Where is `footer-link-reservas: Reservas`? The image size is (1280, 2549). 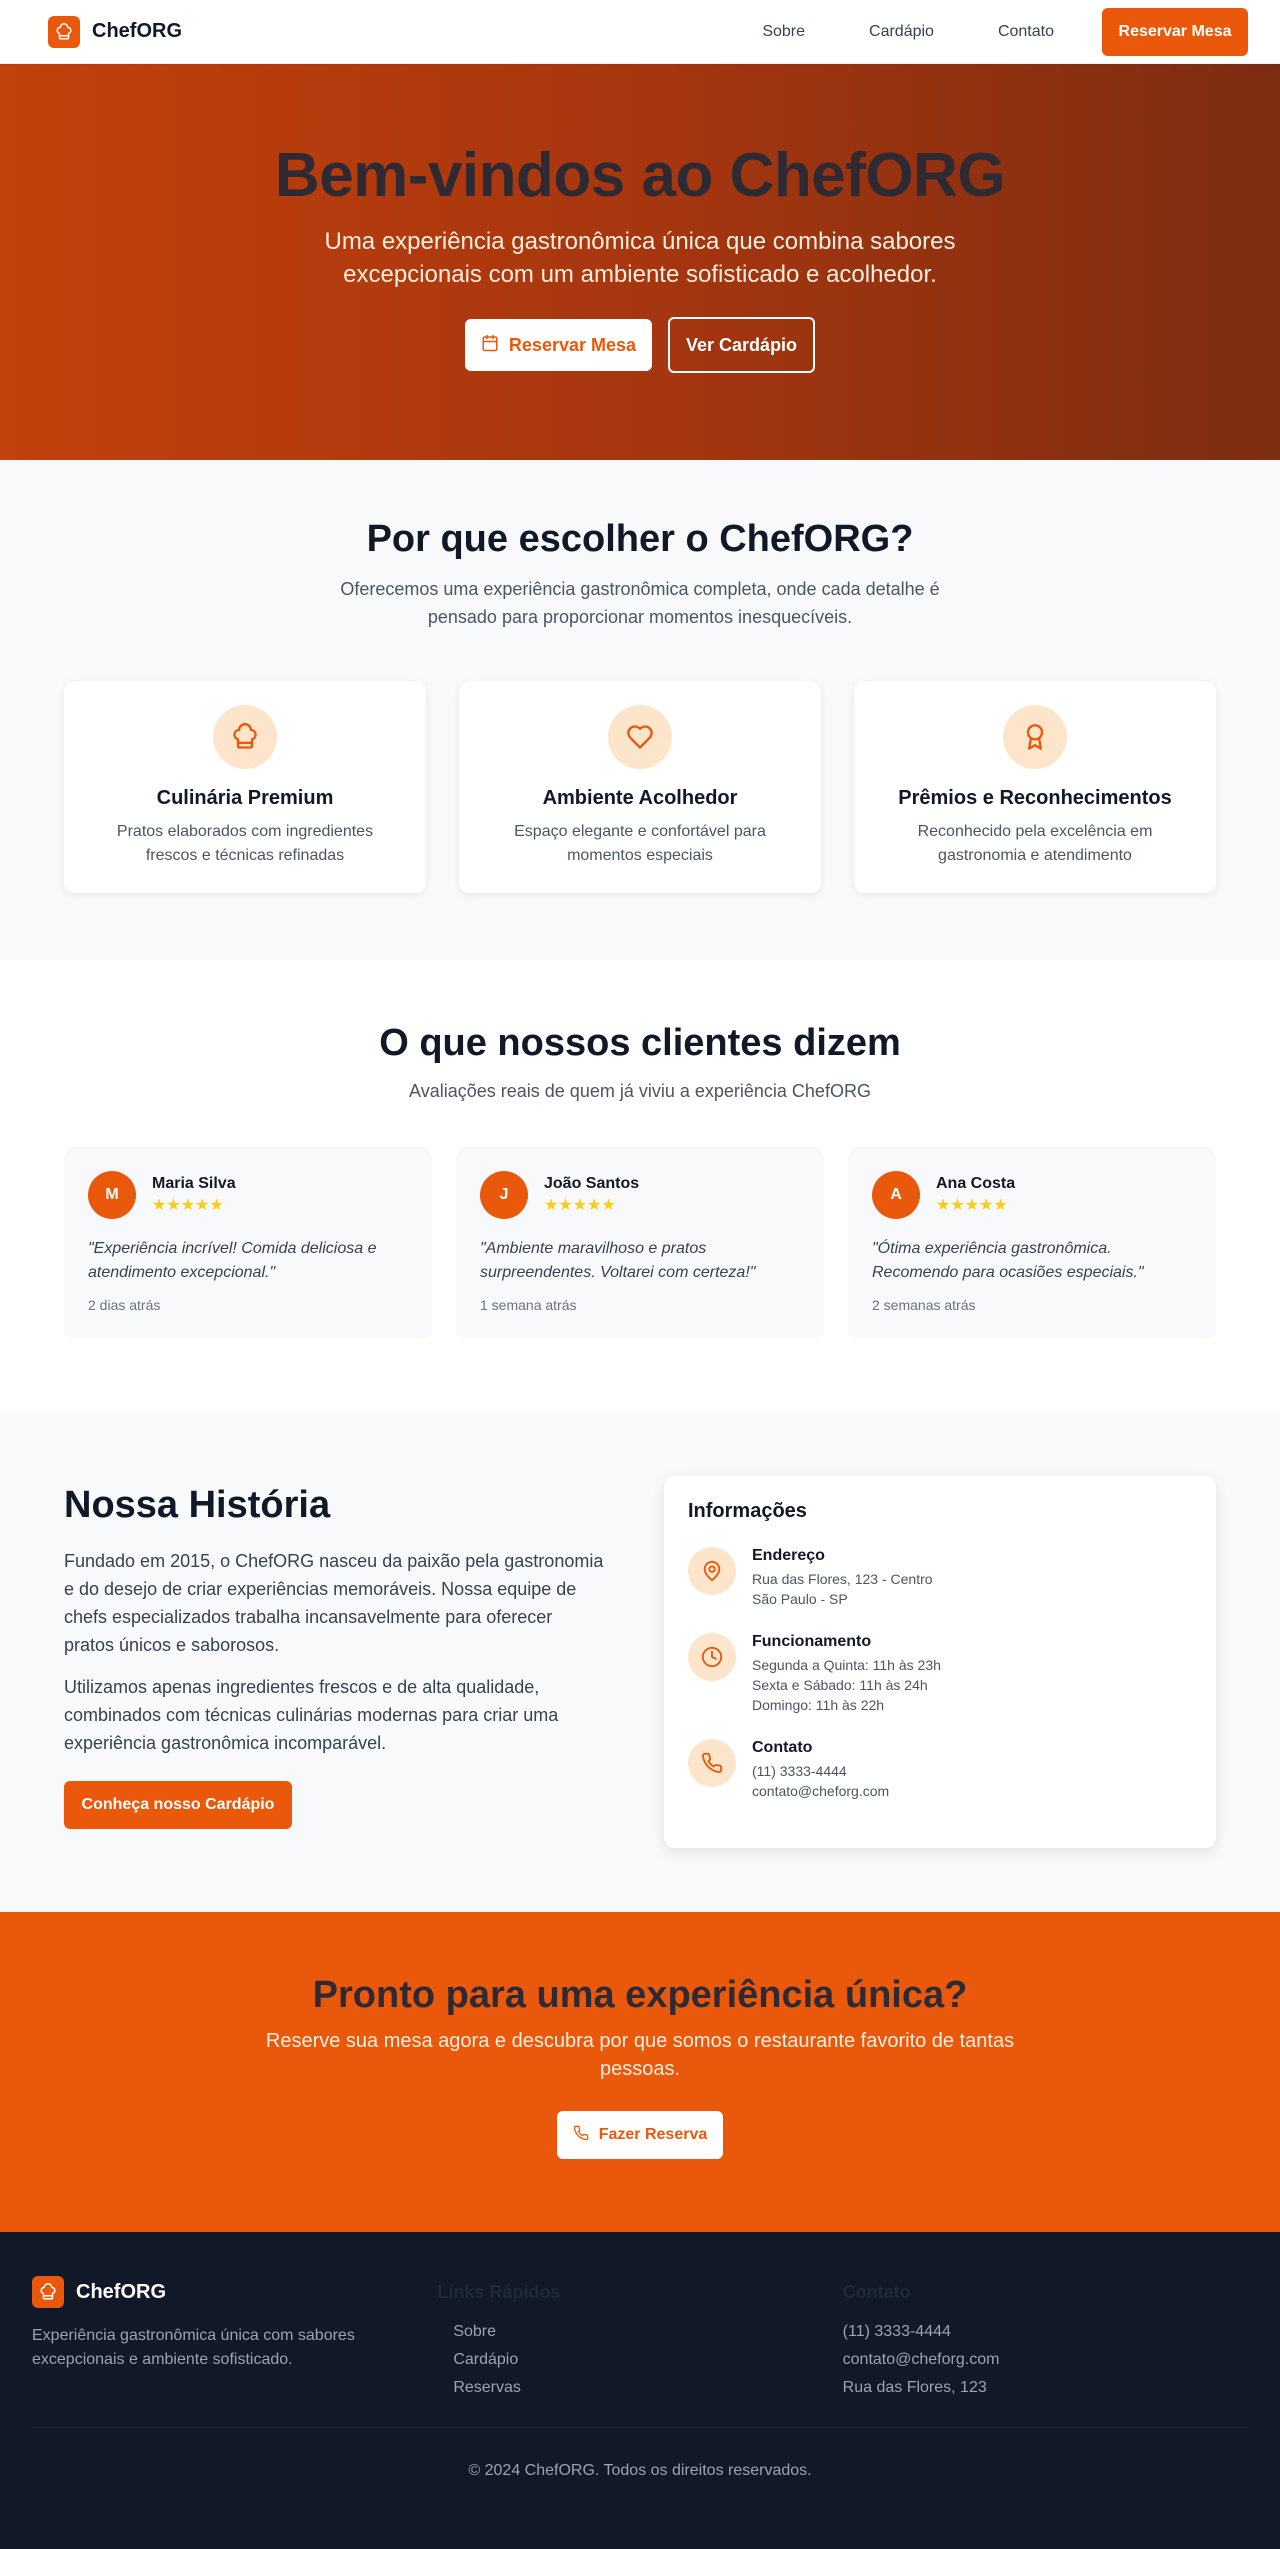 footer-link-reservas: Reservas is located at coordinates (639, 2388).